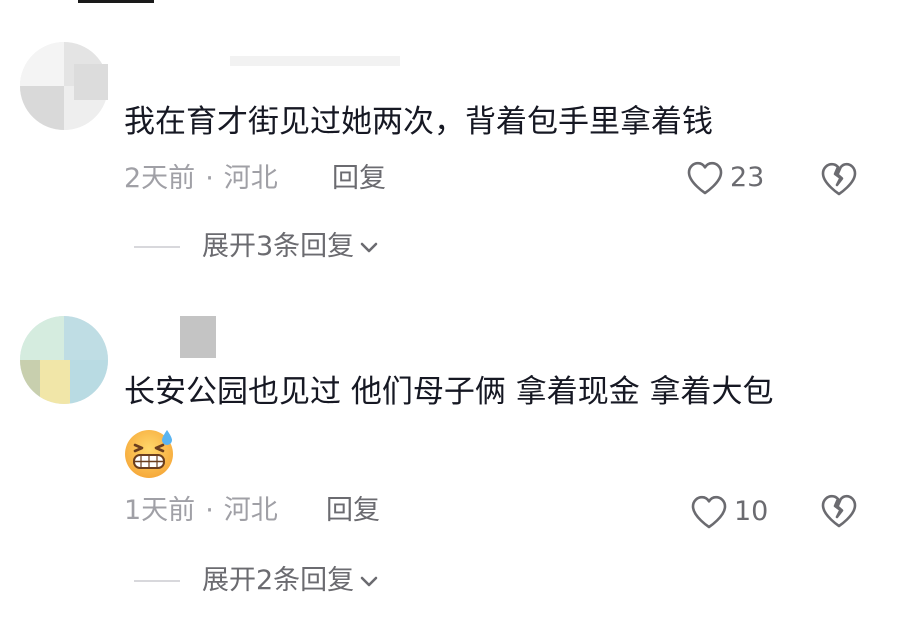 This screenshot has width=902, height=632. Describe the element at coordinates (729, 512) in the screenshot. I see `like-button: 10` at that location.